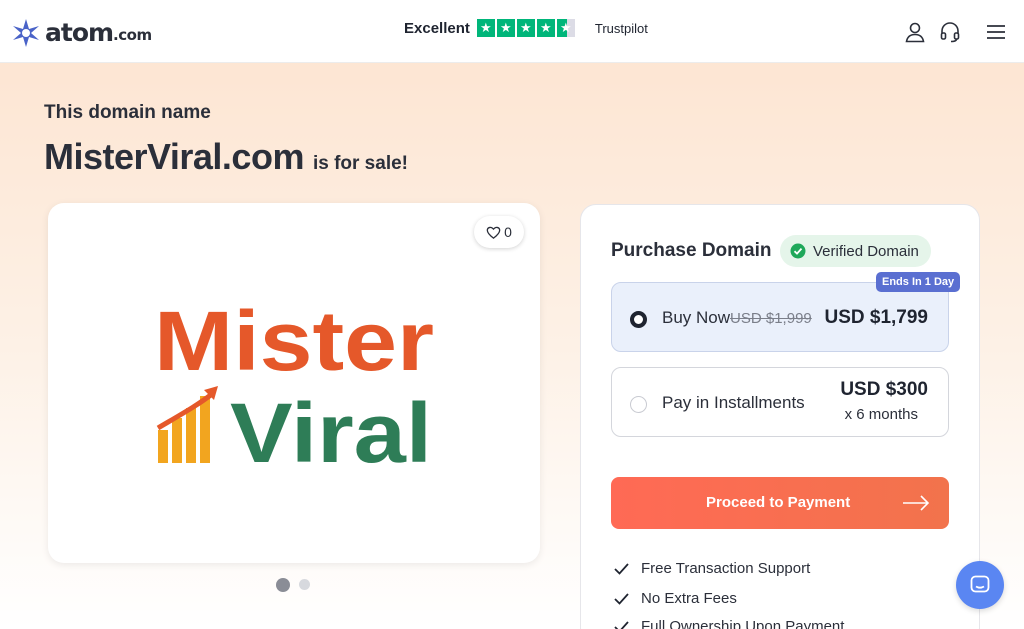 This screenshot has width=1024, height=629. What do you see at coordinates (127, 112) in the screenshot?
I see `hero-subtitle: This domain name` at bounding box center [127, 112].